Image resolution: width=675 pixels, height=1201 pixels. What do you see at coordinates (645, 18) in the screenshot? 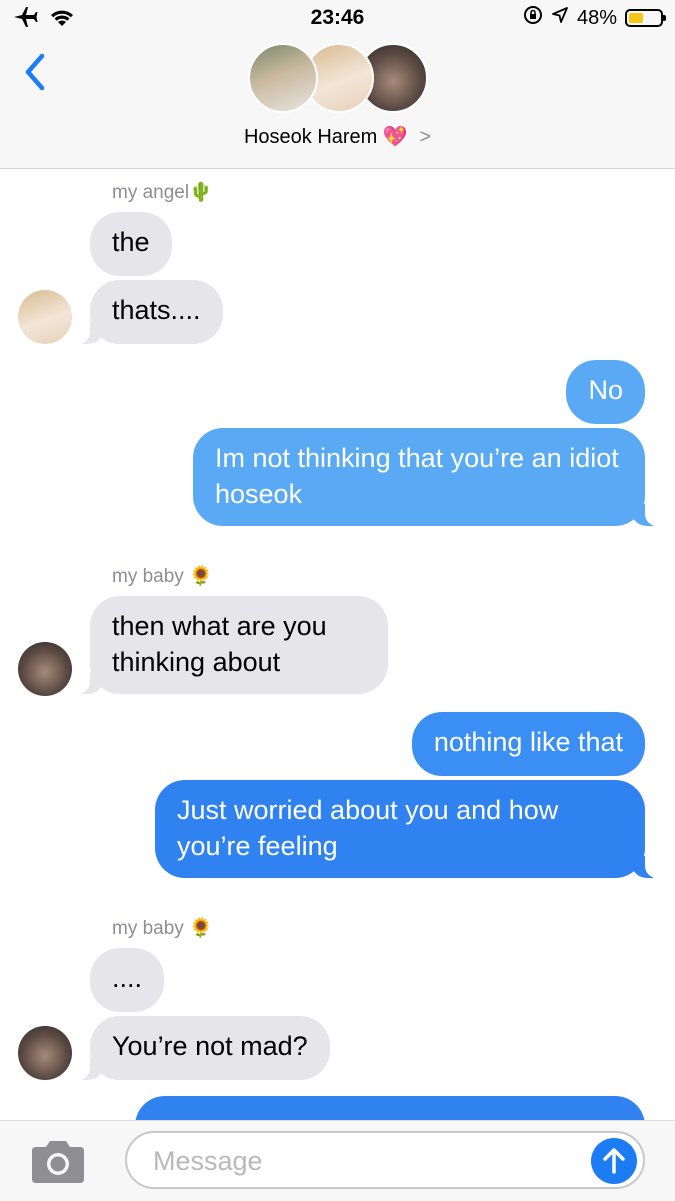
I see `battery-icon` at bounding box center [645, 18].